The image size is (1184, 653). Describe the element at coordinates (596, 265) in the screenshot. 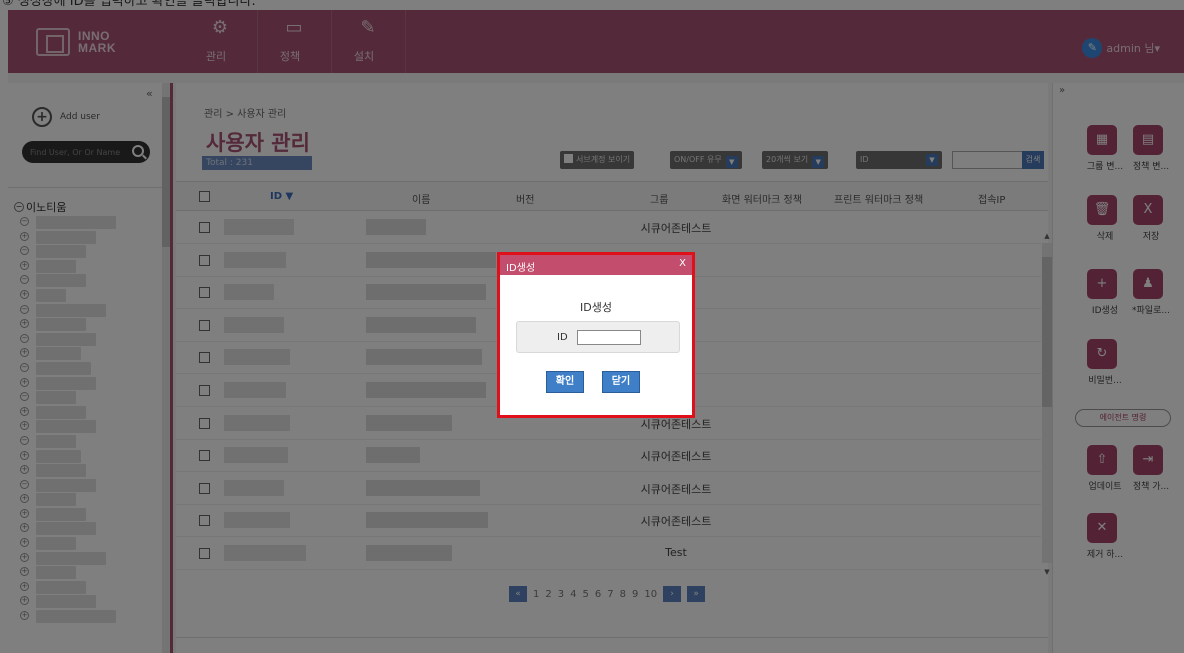

I see `dialog-header: ID생성 X` at that location.